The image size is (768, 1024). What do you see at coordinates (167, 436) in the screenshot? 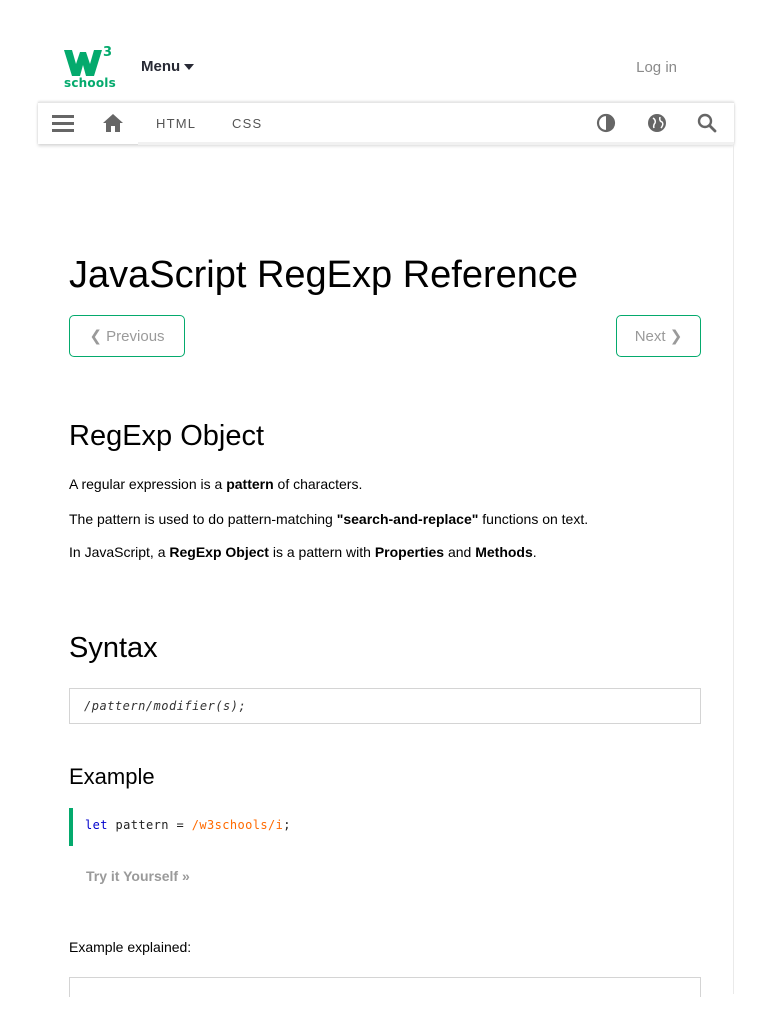
I see `regexp-object-heading: RegExp Object` at bounding box center [167, 436].